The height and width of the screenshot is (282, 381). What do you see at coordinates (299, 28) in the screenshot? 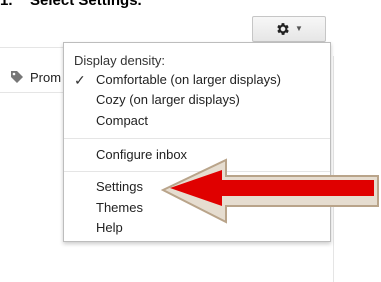
I see `caret-down-icon: ▼` at bounding box center [299, 28].